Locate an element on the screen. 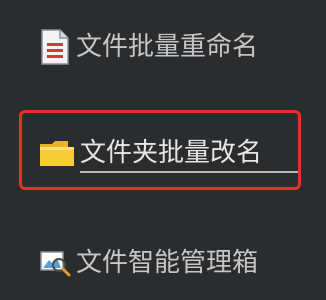 This screenshot has width=326, height=300. document-list-icon is located at coordinates (55, 47).